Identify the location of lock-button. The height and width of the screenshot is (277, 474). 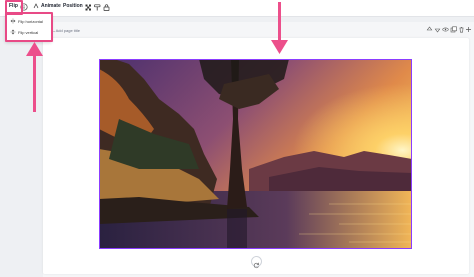
(106, 7).